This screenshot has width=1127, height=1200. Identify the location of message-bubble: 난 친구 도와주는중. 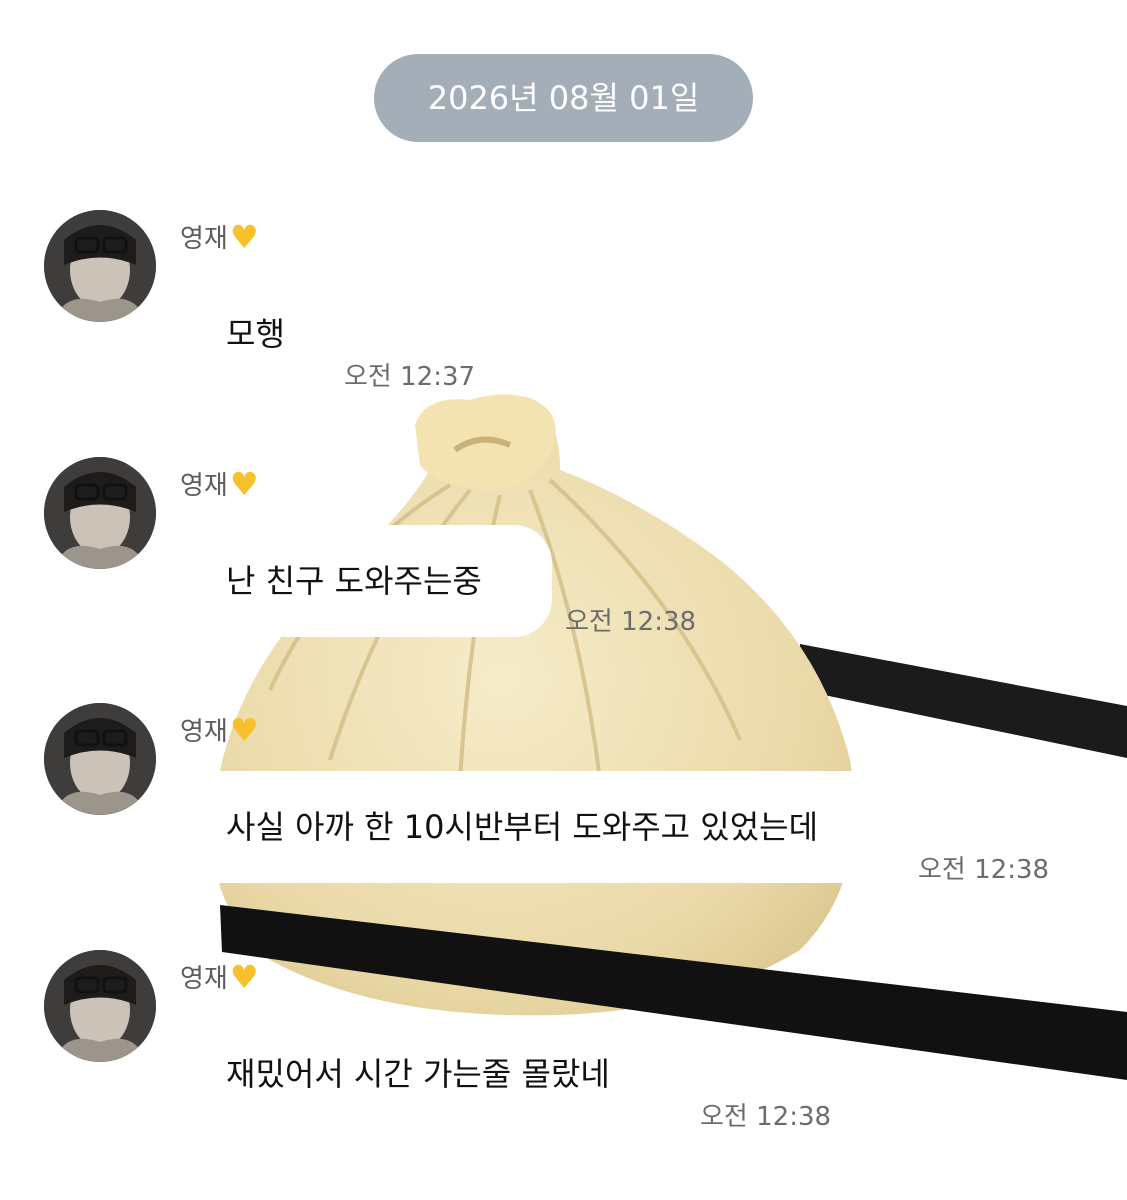
(366, 581).